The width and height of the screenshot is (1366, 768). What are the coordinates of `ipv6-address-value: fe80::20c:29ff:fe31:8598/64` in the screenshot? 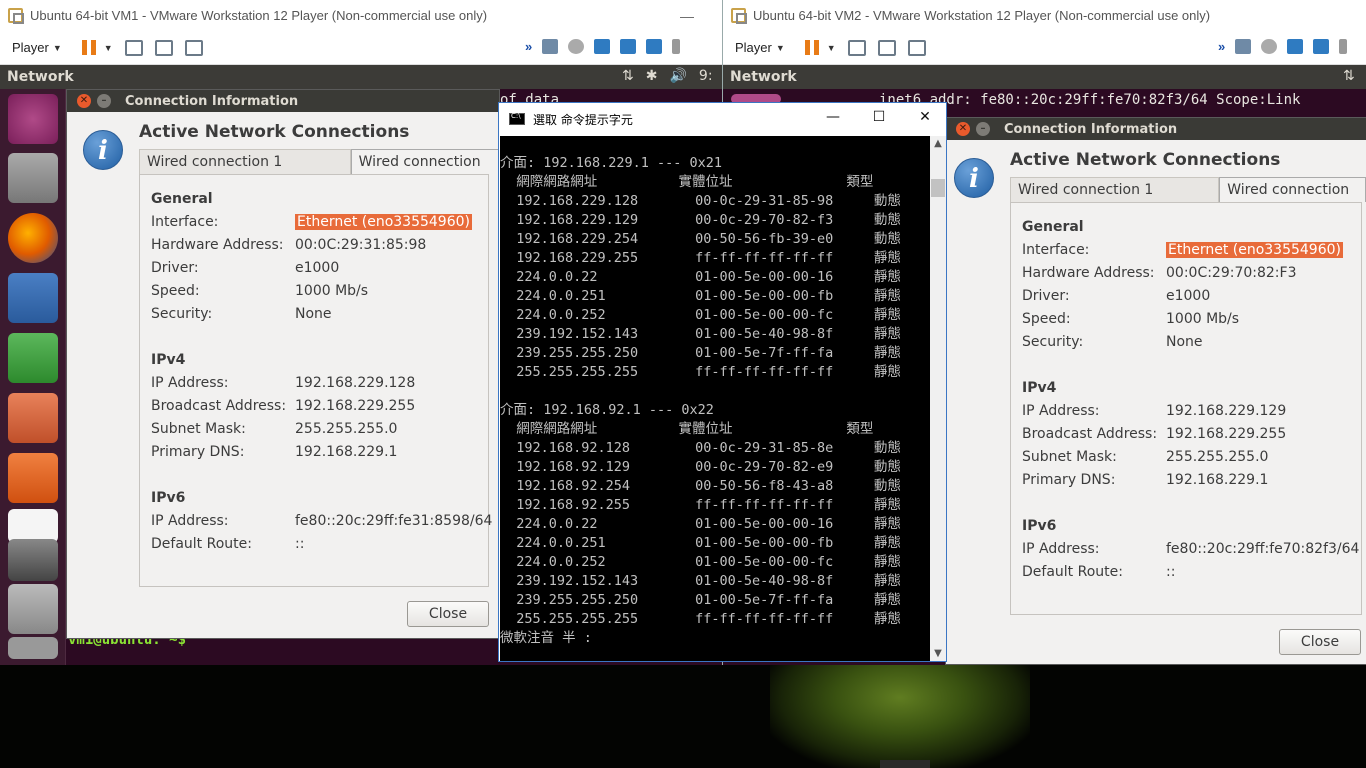 It's located at (393, 521).